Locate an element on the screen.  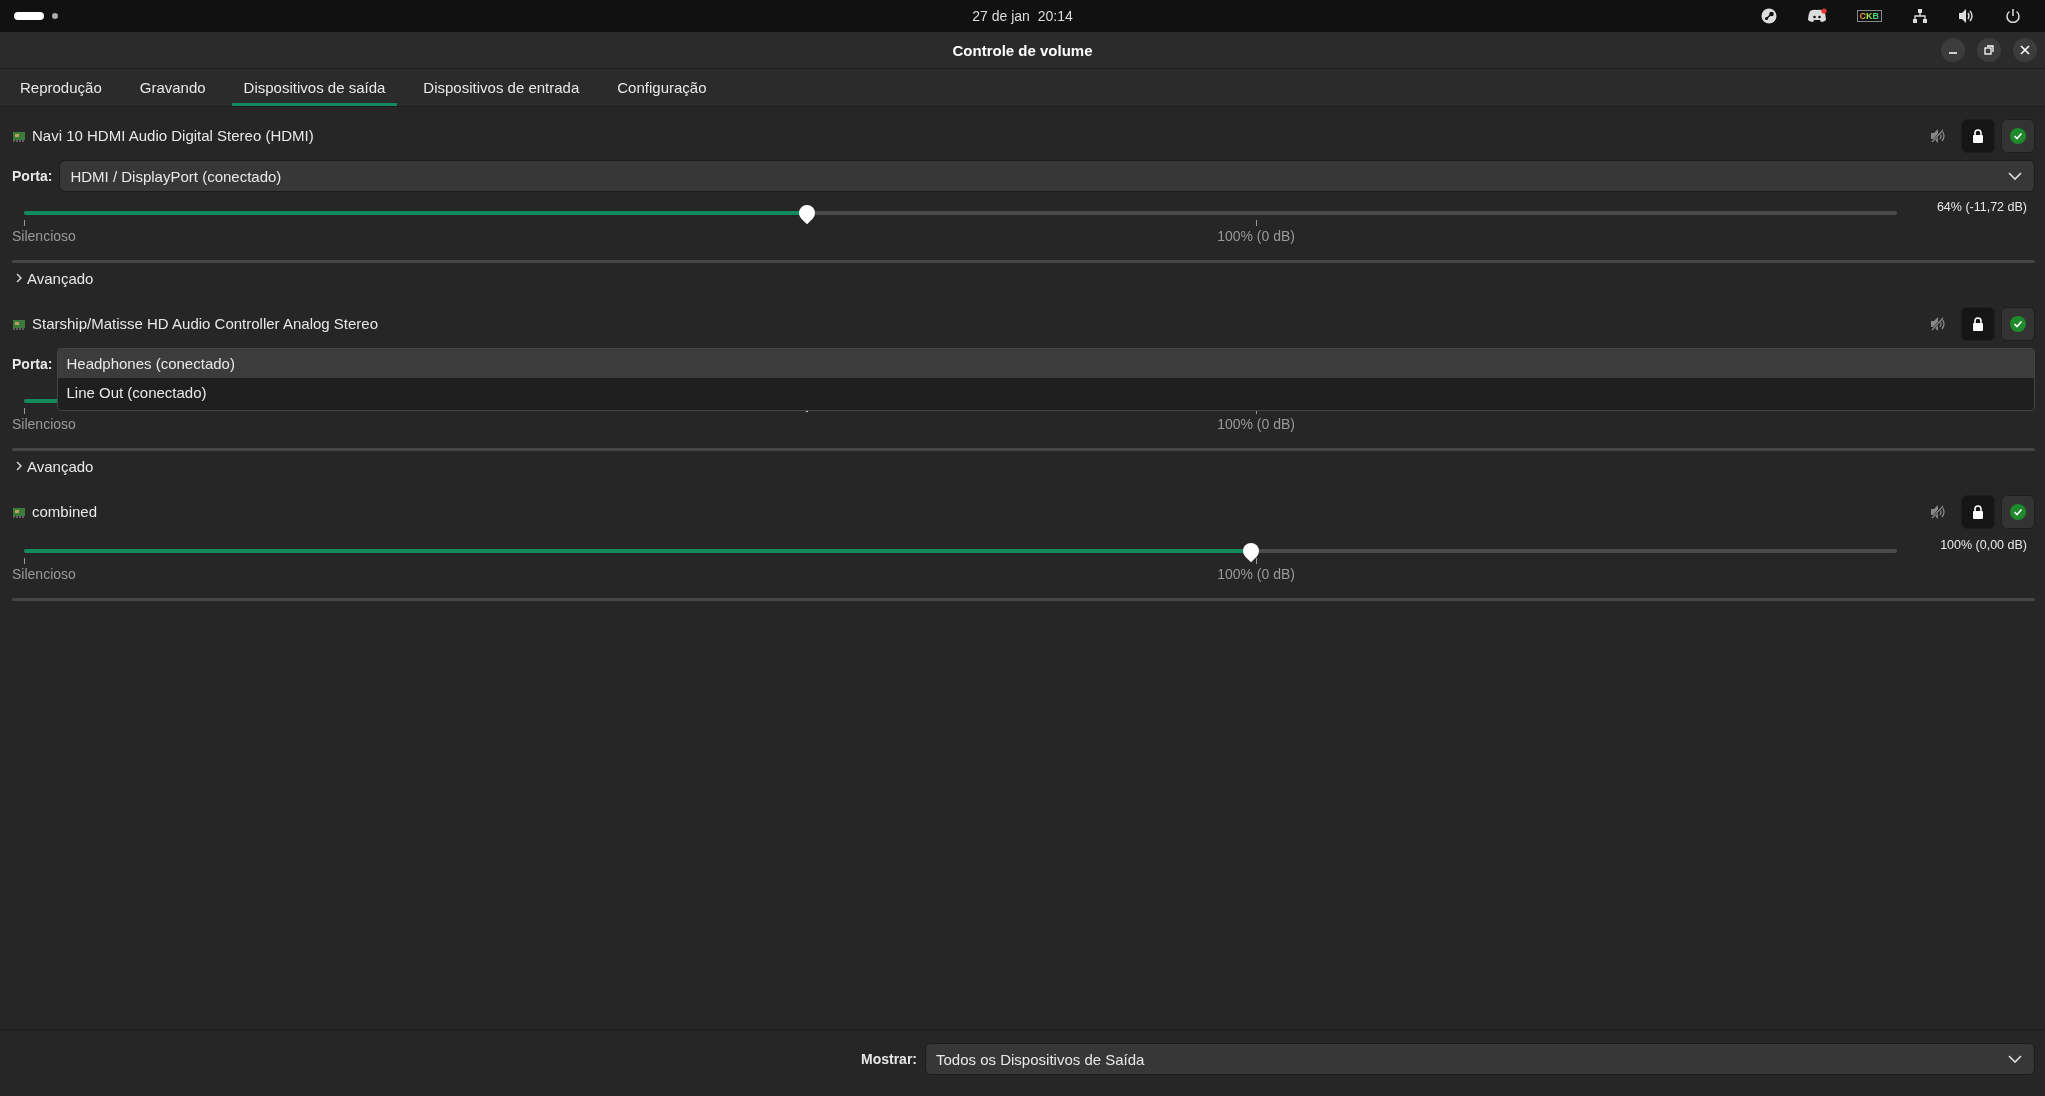
device-name: Starship/Matisse HD Audio Controller Analog Stereo is located at coordinates (205, 323).